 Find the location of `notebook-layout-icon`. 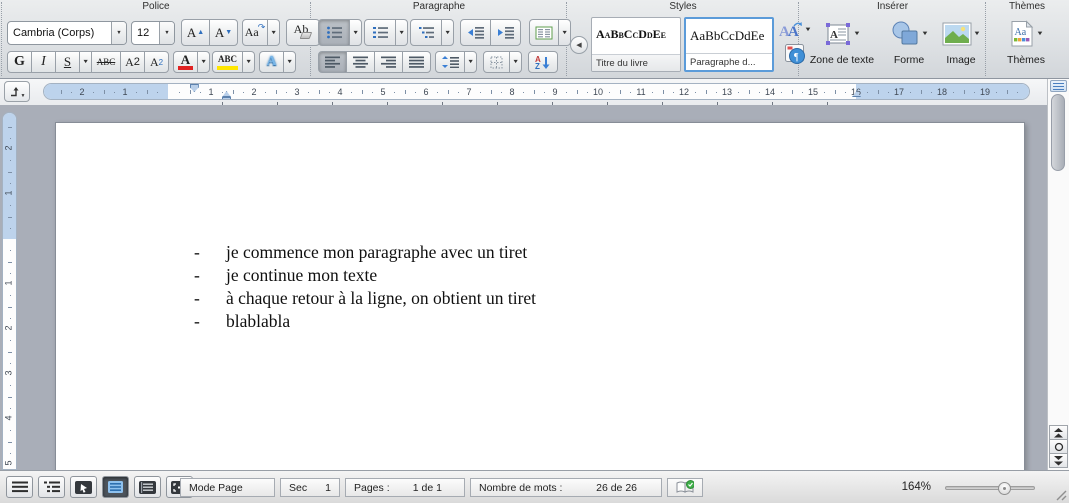

notebook-layout-icon is located at coordinates (147, 487).